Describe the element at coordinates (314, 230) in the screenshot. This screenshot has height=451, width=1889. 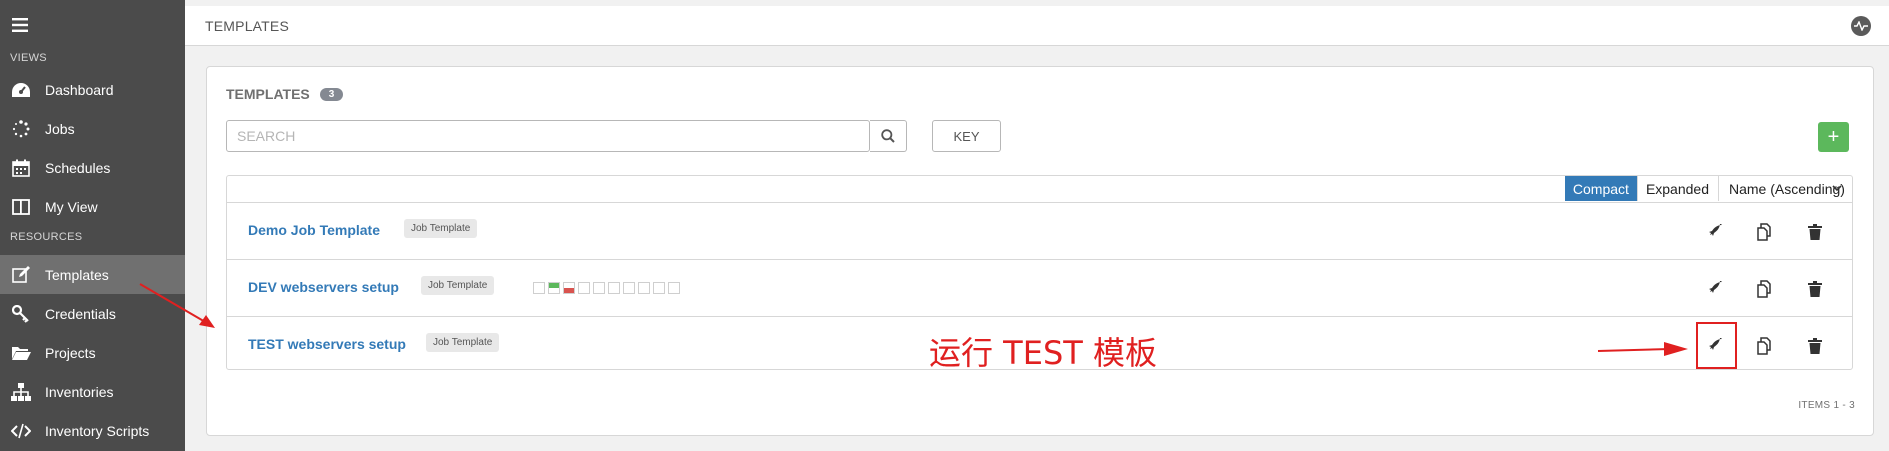
I see `template-name-link: Demo Job Template` at that location.